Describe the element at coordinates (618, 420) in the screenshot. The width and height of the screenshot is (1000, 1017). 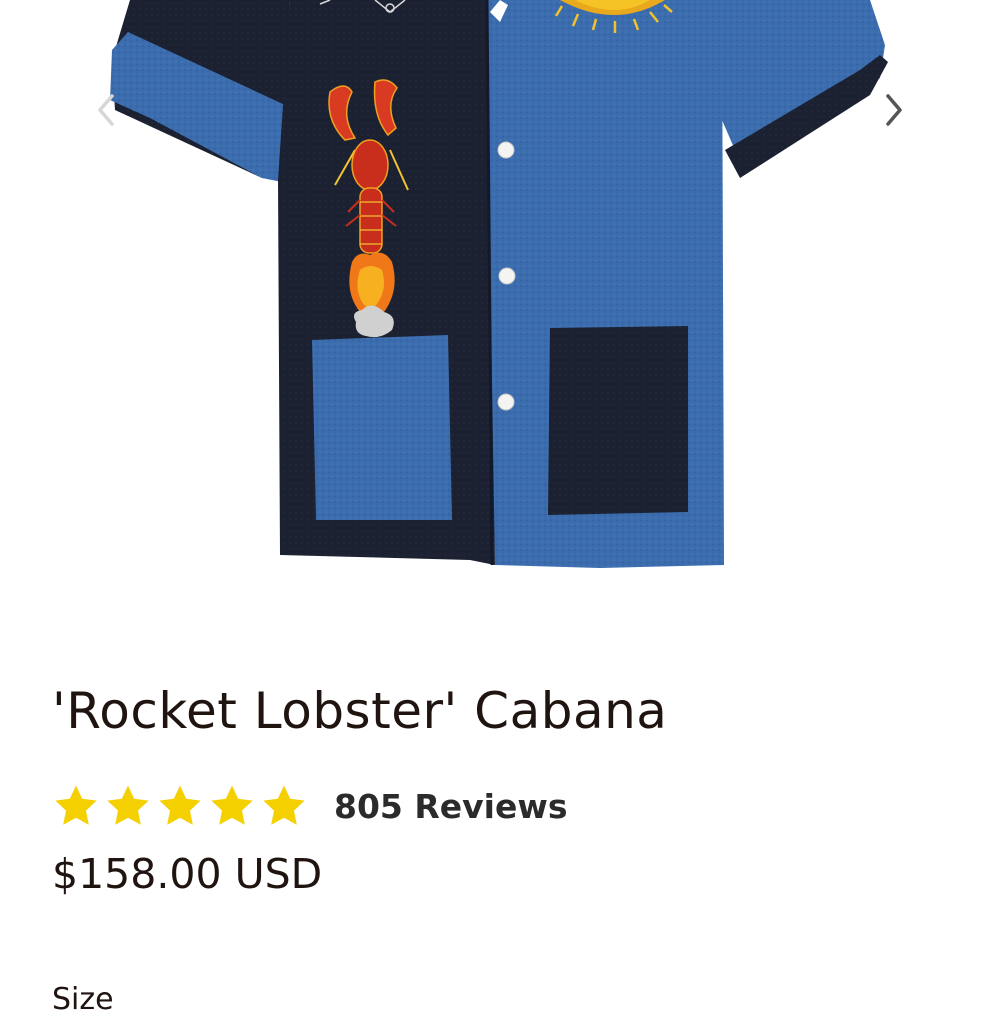
I see `right-pocket` at that location.